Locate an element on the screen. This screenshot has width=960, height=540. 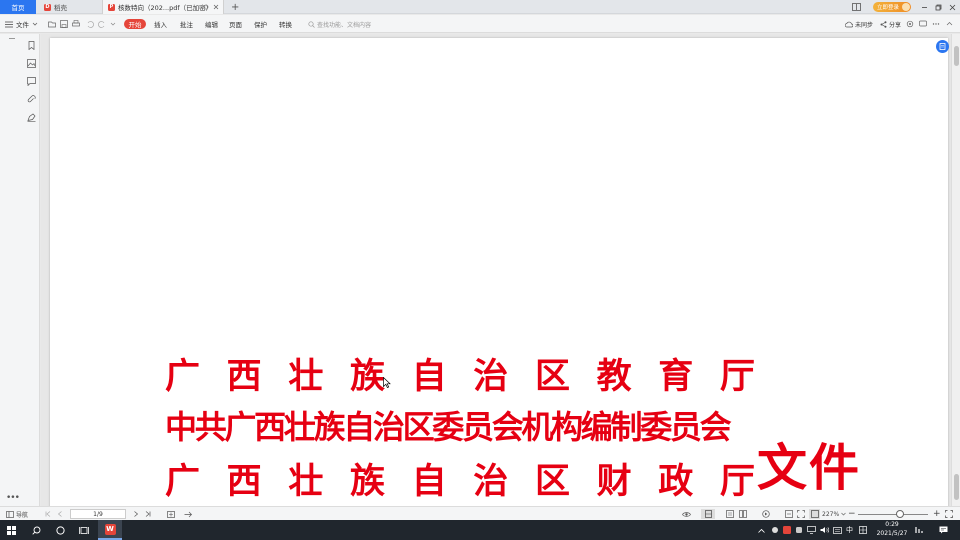
tab-insert: 插入 is located at coordinates (160, 24).